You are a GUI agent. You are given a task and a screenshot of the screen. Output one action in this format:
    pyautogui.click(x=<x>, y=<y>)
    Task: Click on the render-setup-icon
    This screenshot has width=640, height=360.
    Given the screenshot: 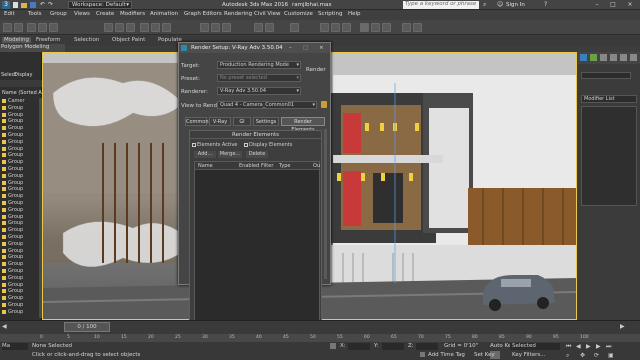 What is the action you would take?
    pyautogui.click(x=364, y=27)
    